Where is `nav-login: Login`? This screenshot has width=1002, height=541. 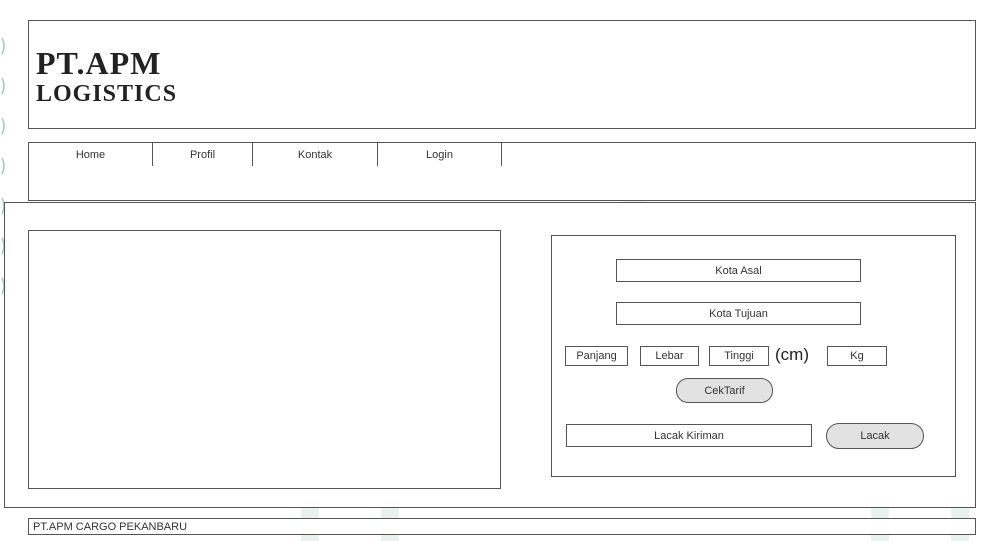
nav-login: Login is located at coordinates (440, 154).